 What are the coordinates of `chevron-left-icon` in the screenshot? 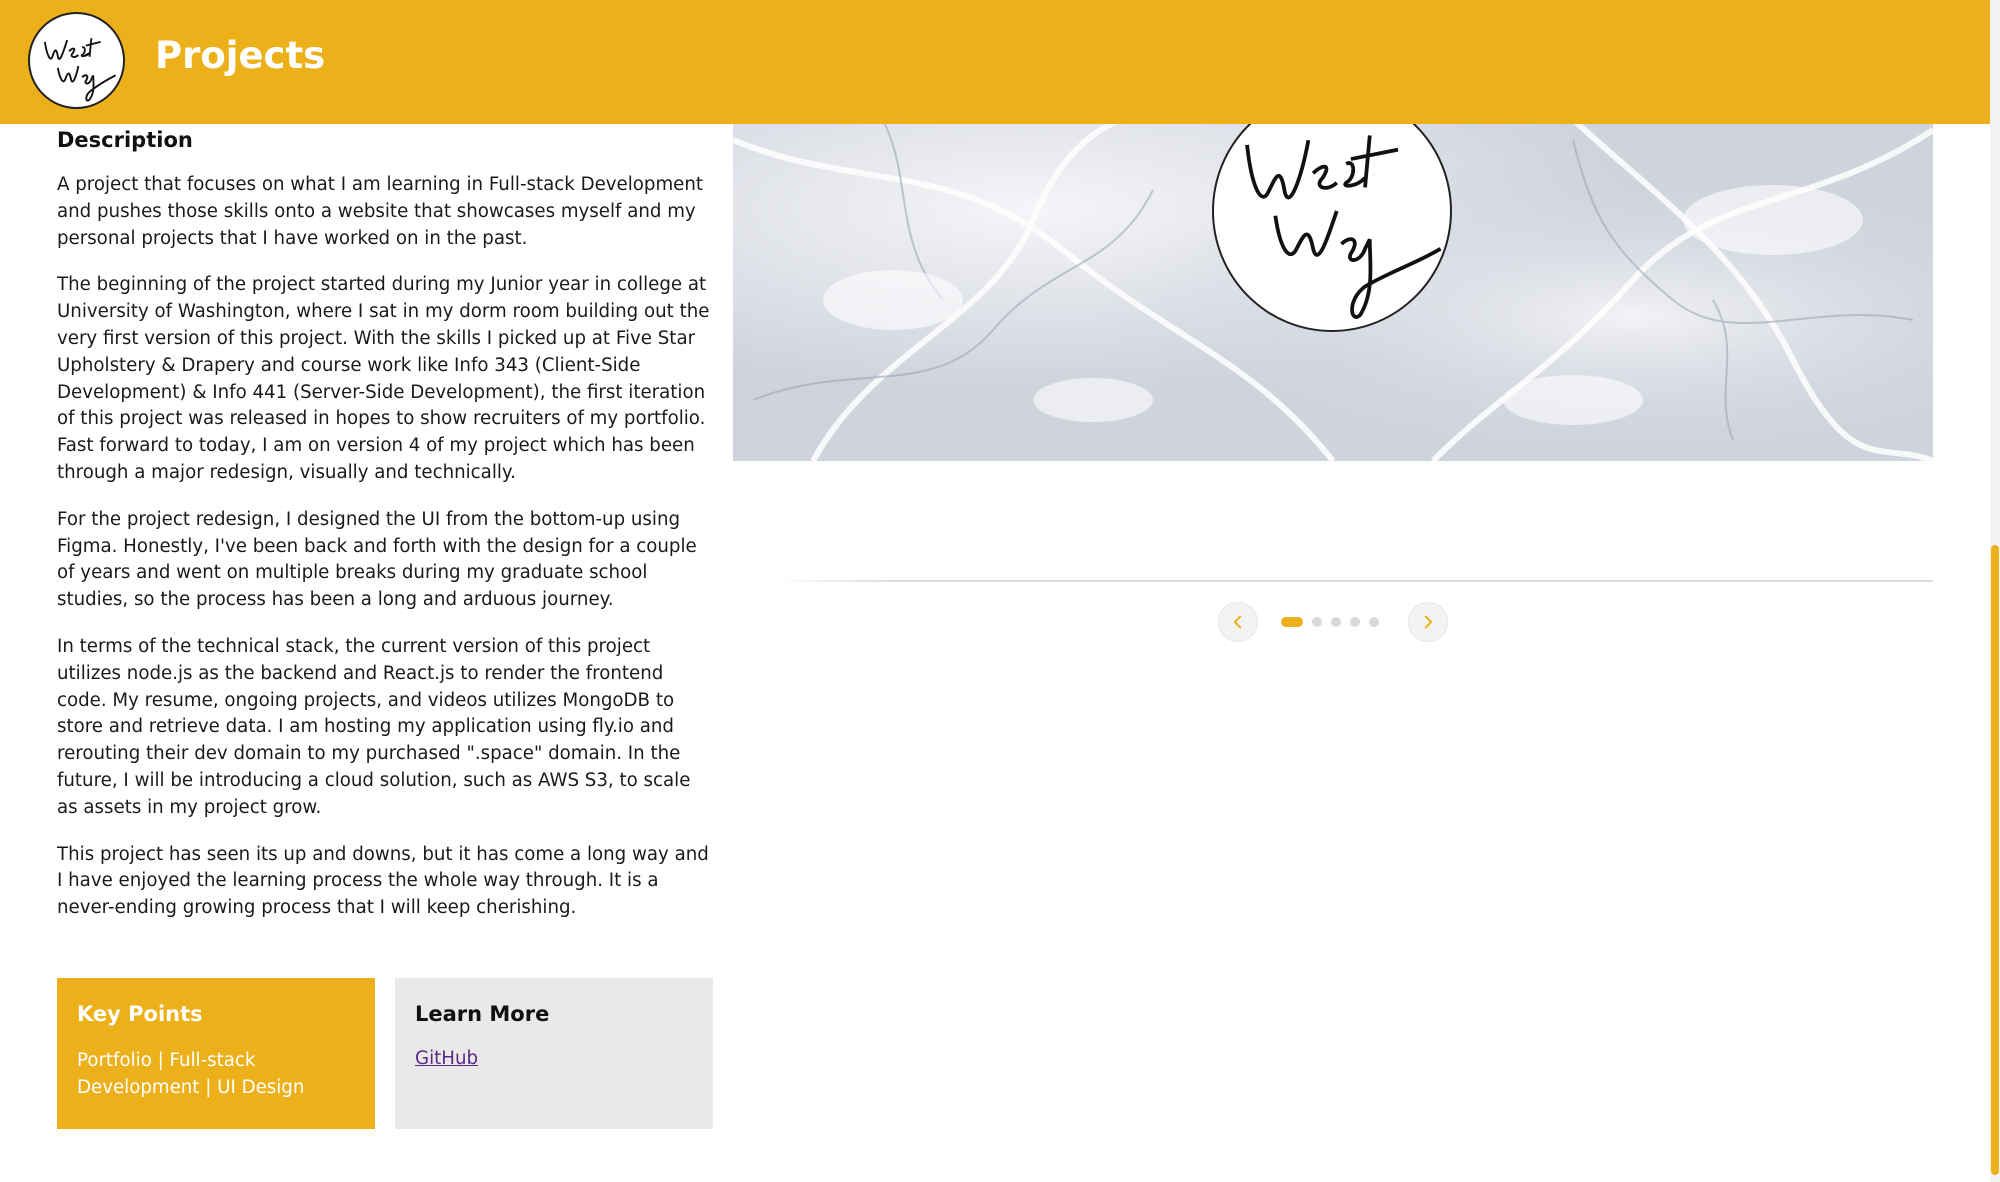 It's located at (1237, 622).